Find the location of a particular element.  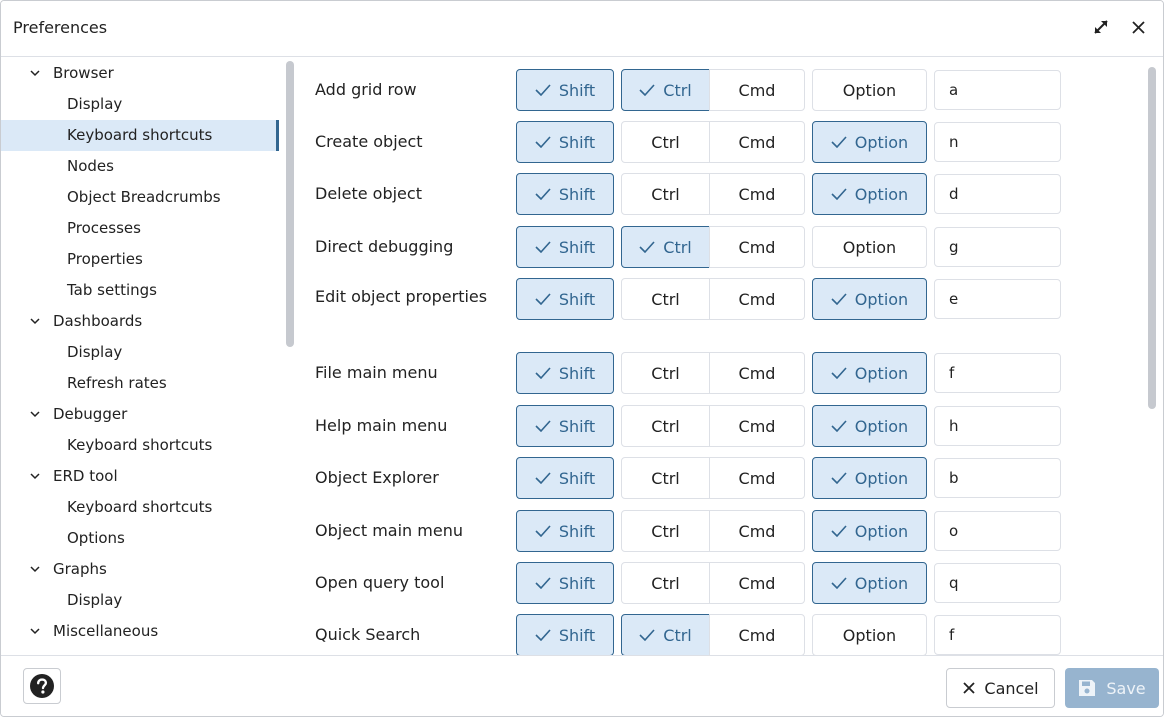

shortcut-label: File main menu is located at coordinates (376, 372).